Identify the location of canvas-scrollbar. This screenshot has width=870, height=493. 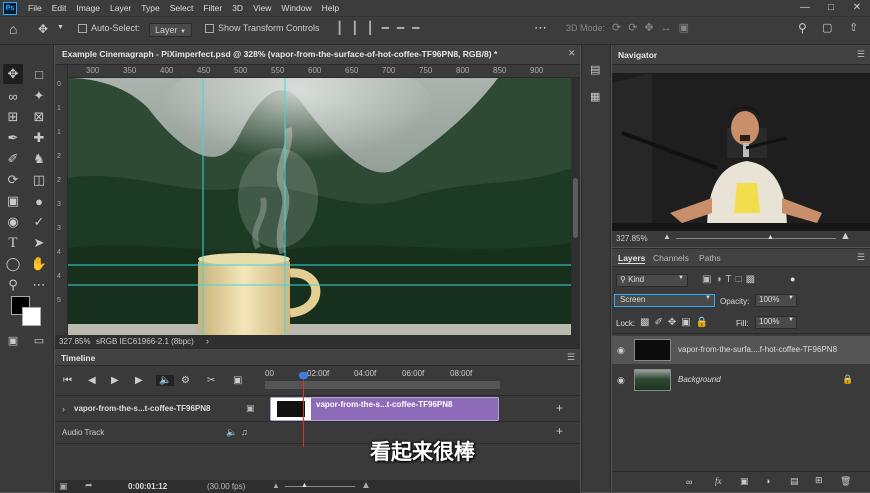
(575, 206).